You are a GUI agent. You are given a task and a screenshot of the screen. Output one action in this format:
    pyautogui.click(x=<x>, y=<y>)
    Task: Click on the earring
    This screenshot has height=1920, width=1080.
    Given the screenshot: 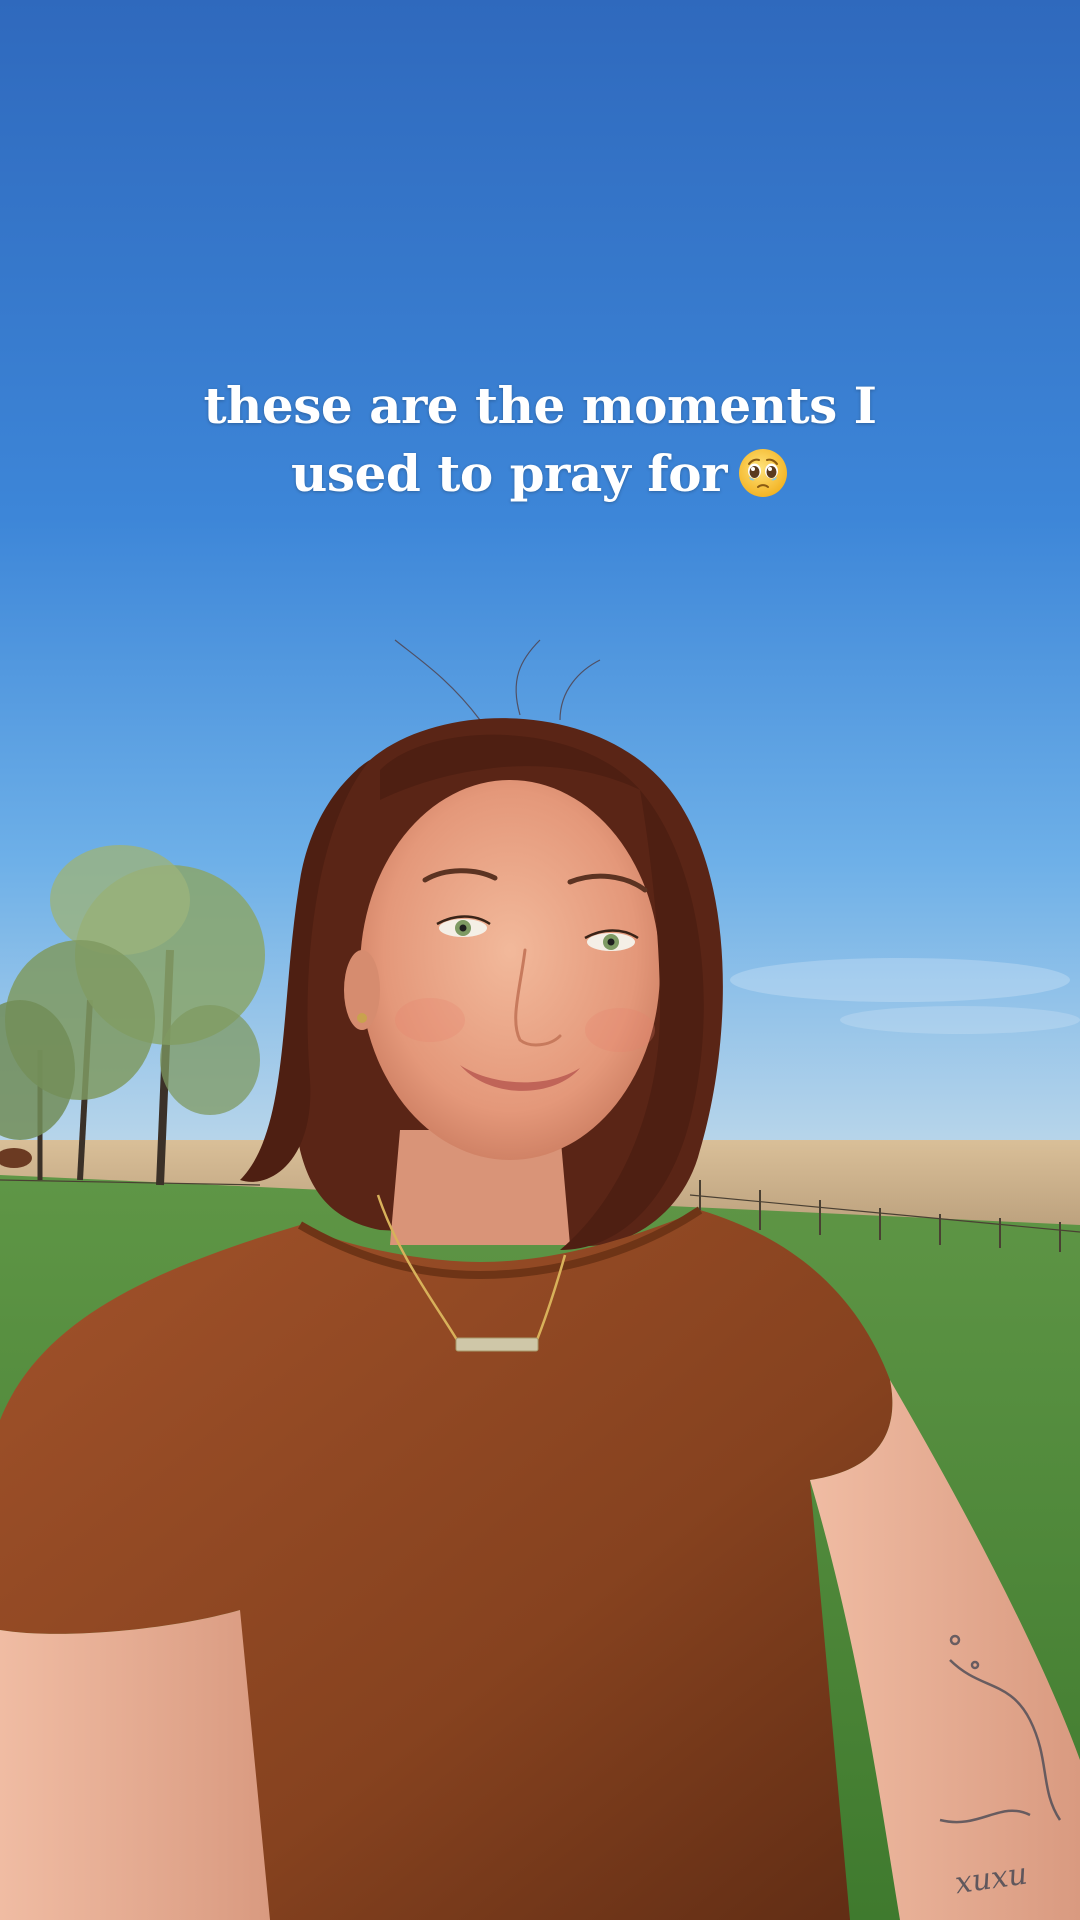 What is the action you would take?
    pyautogui.click(x=362, y=1018)
    